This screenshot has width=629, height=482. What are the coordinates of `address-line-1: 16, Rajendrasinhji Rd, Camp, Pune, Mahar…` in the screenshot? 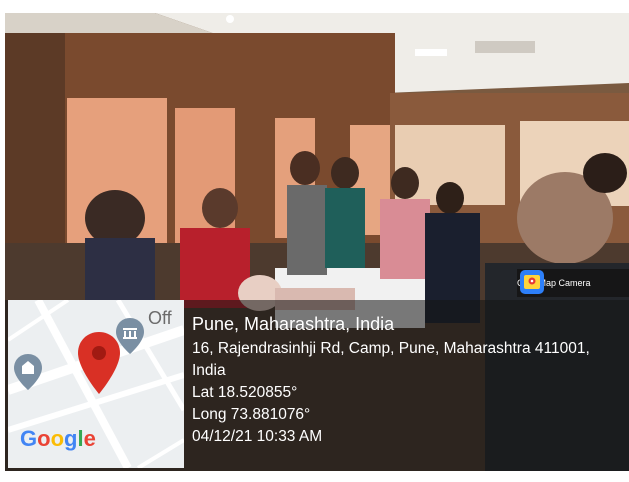 It's located at (391, 348).